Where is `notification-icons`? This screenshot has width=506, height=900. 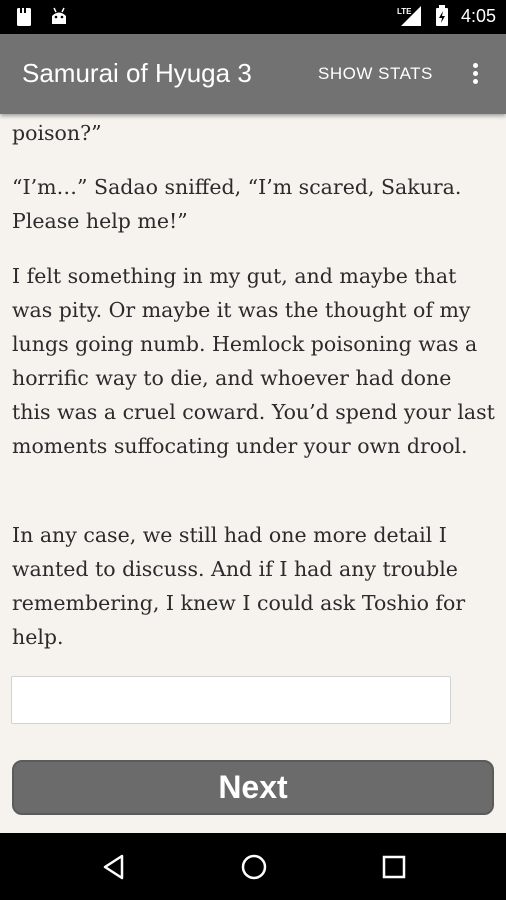 notification-icons is located at coordinates (42, 17).